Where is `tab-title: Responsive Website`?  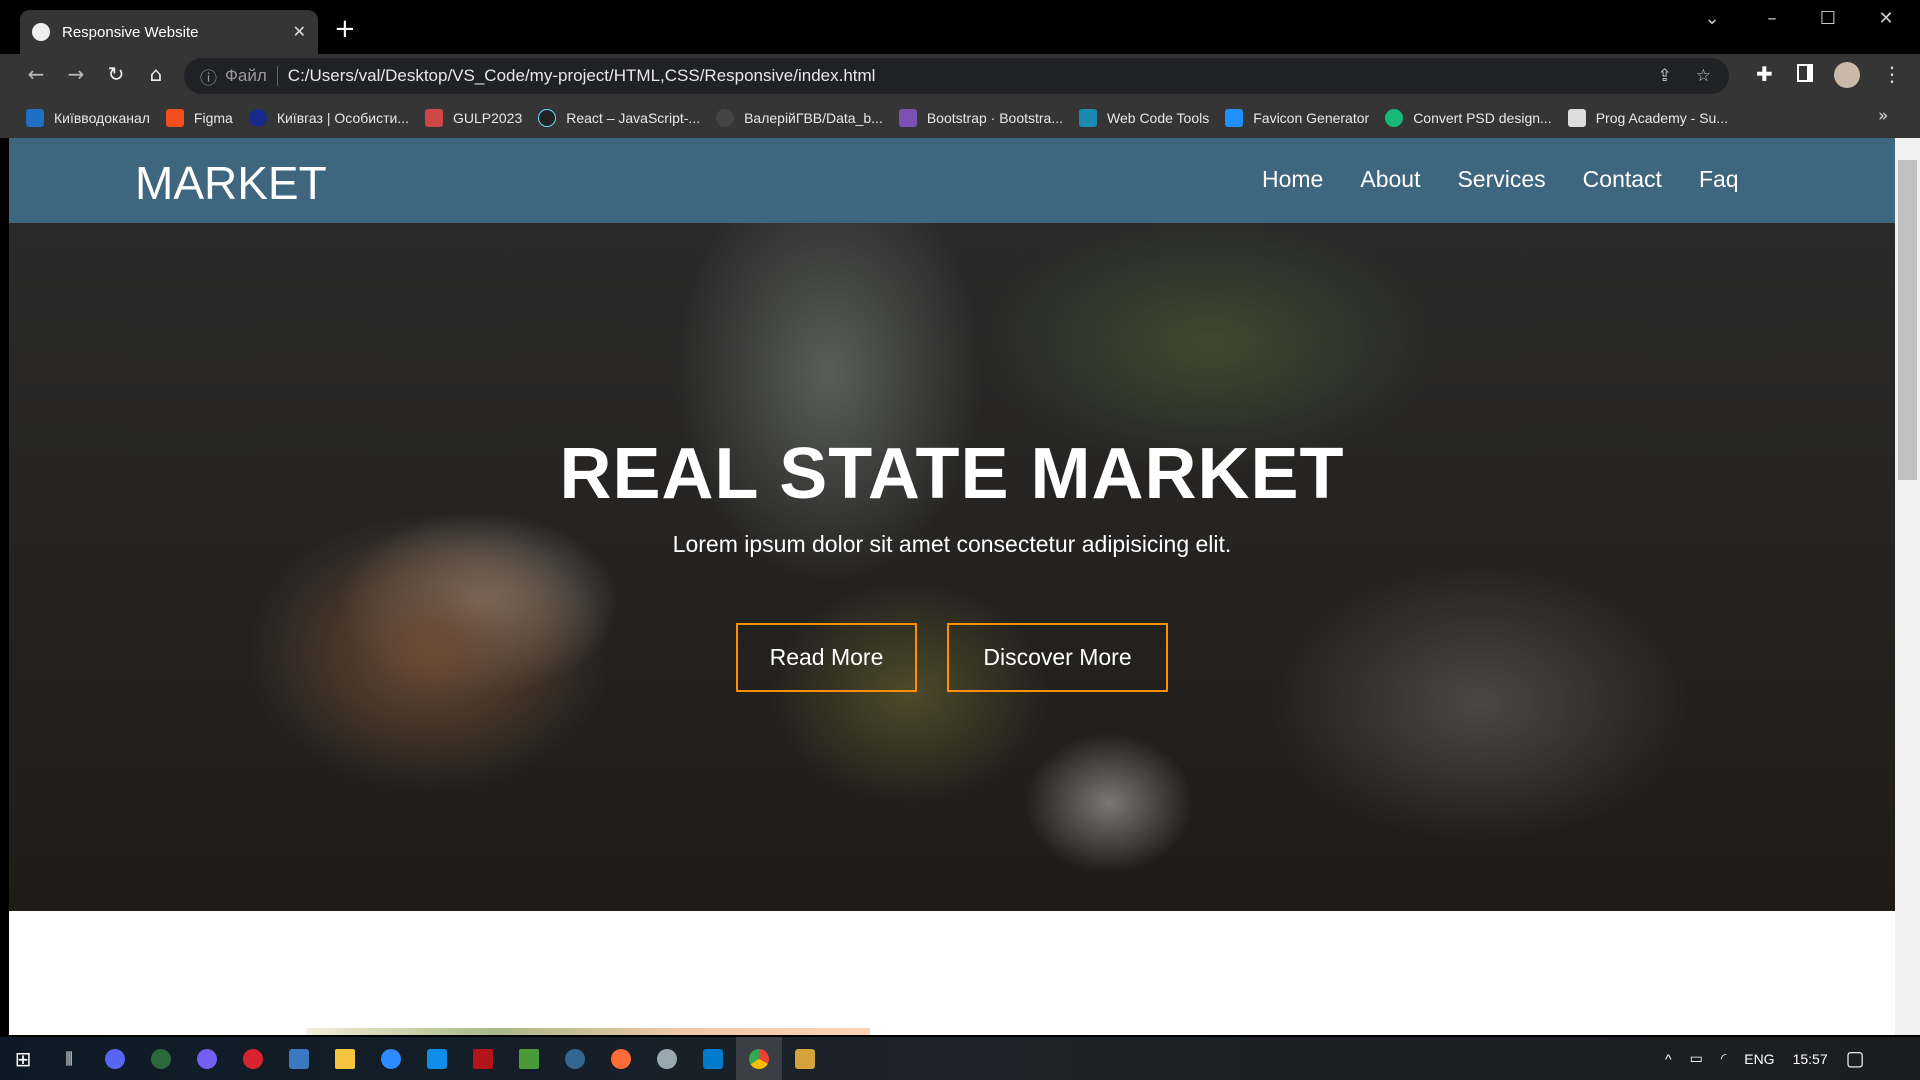 tab-title: Responsive Website is located at coordinates (130, 32).